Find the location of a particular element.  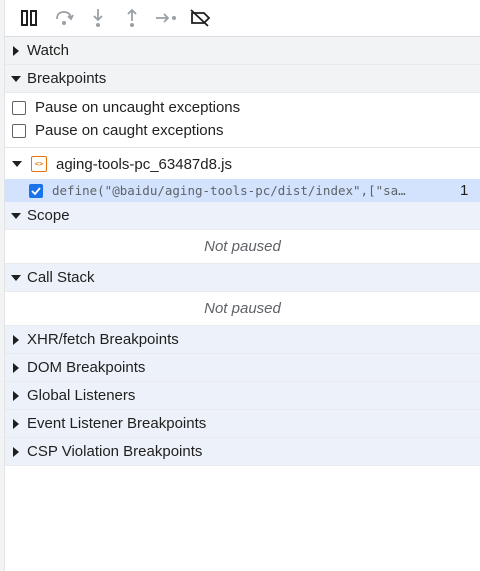

step-over-icon is located at coordinates (65, 18).